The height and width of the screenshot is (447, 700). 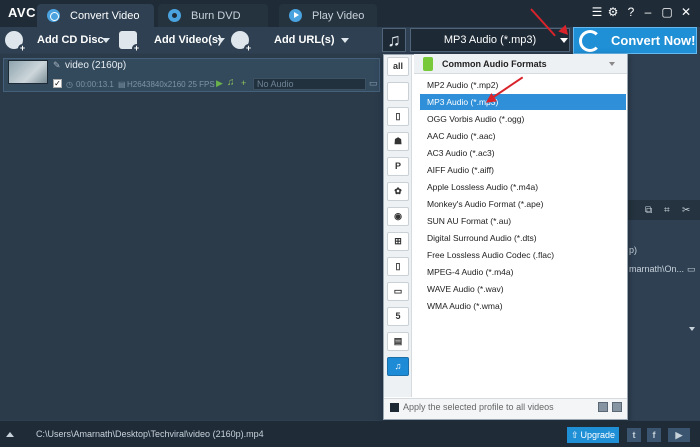 What do you see at coordinates (654, 435) in the screenshot?
I see `facebook-icon: f` at bounding box center [654, 435].